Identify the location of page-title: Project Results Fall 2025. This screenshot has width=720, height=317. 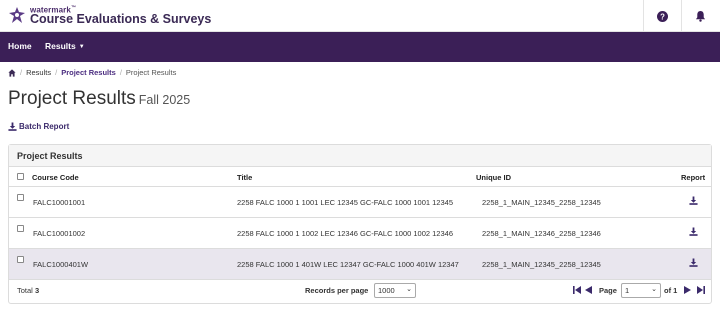
(99, 99).